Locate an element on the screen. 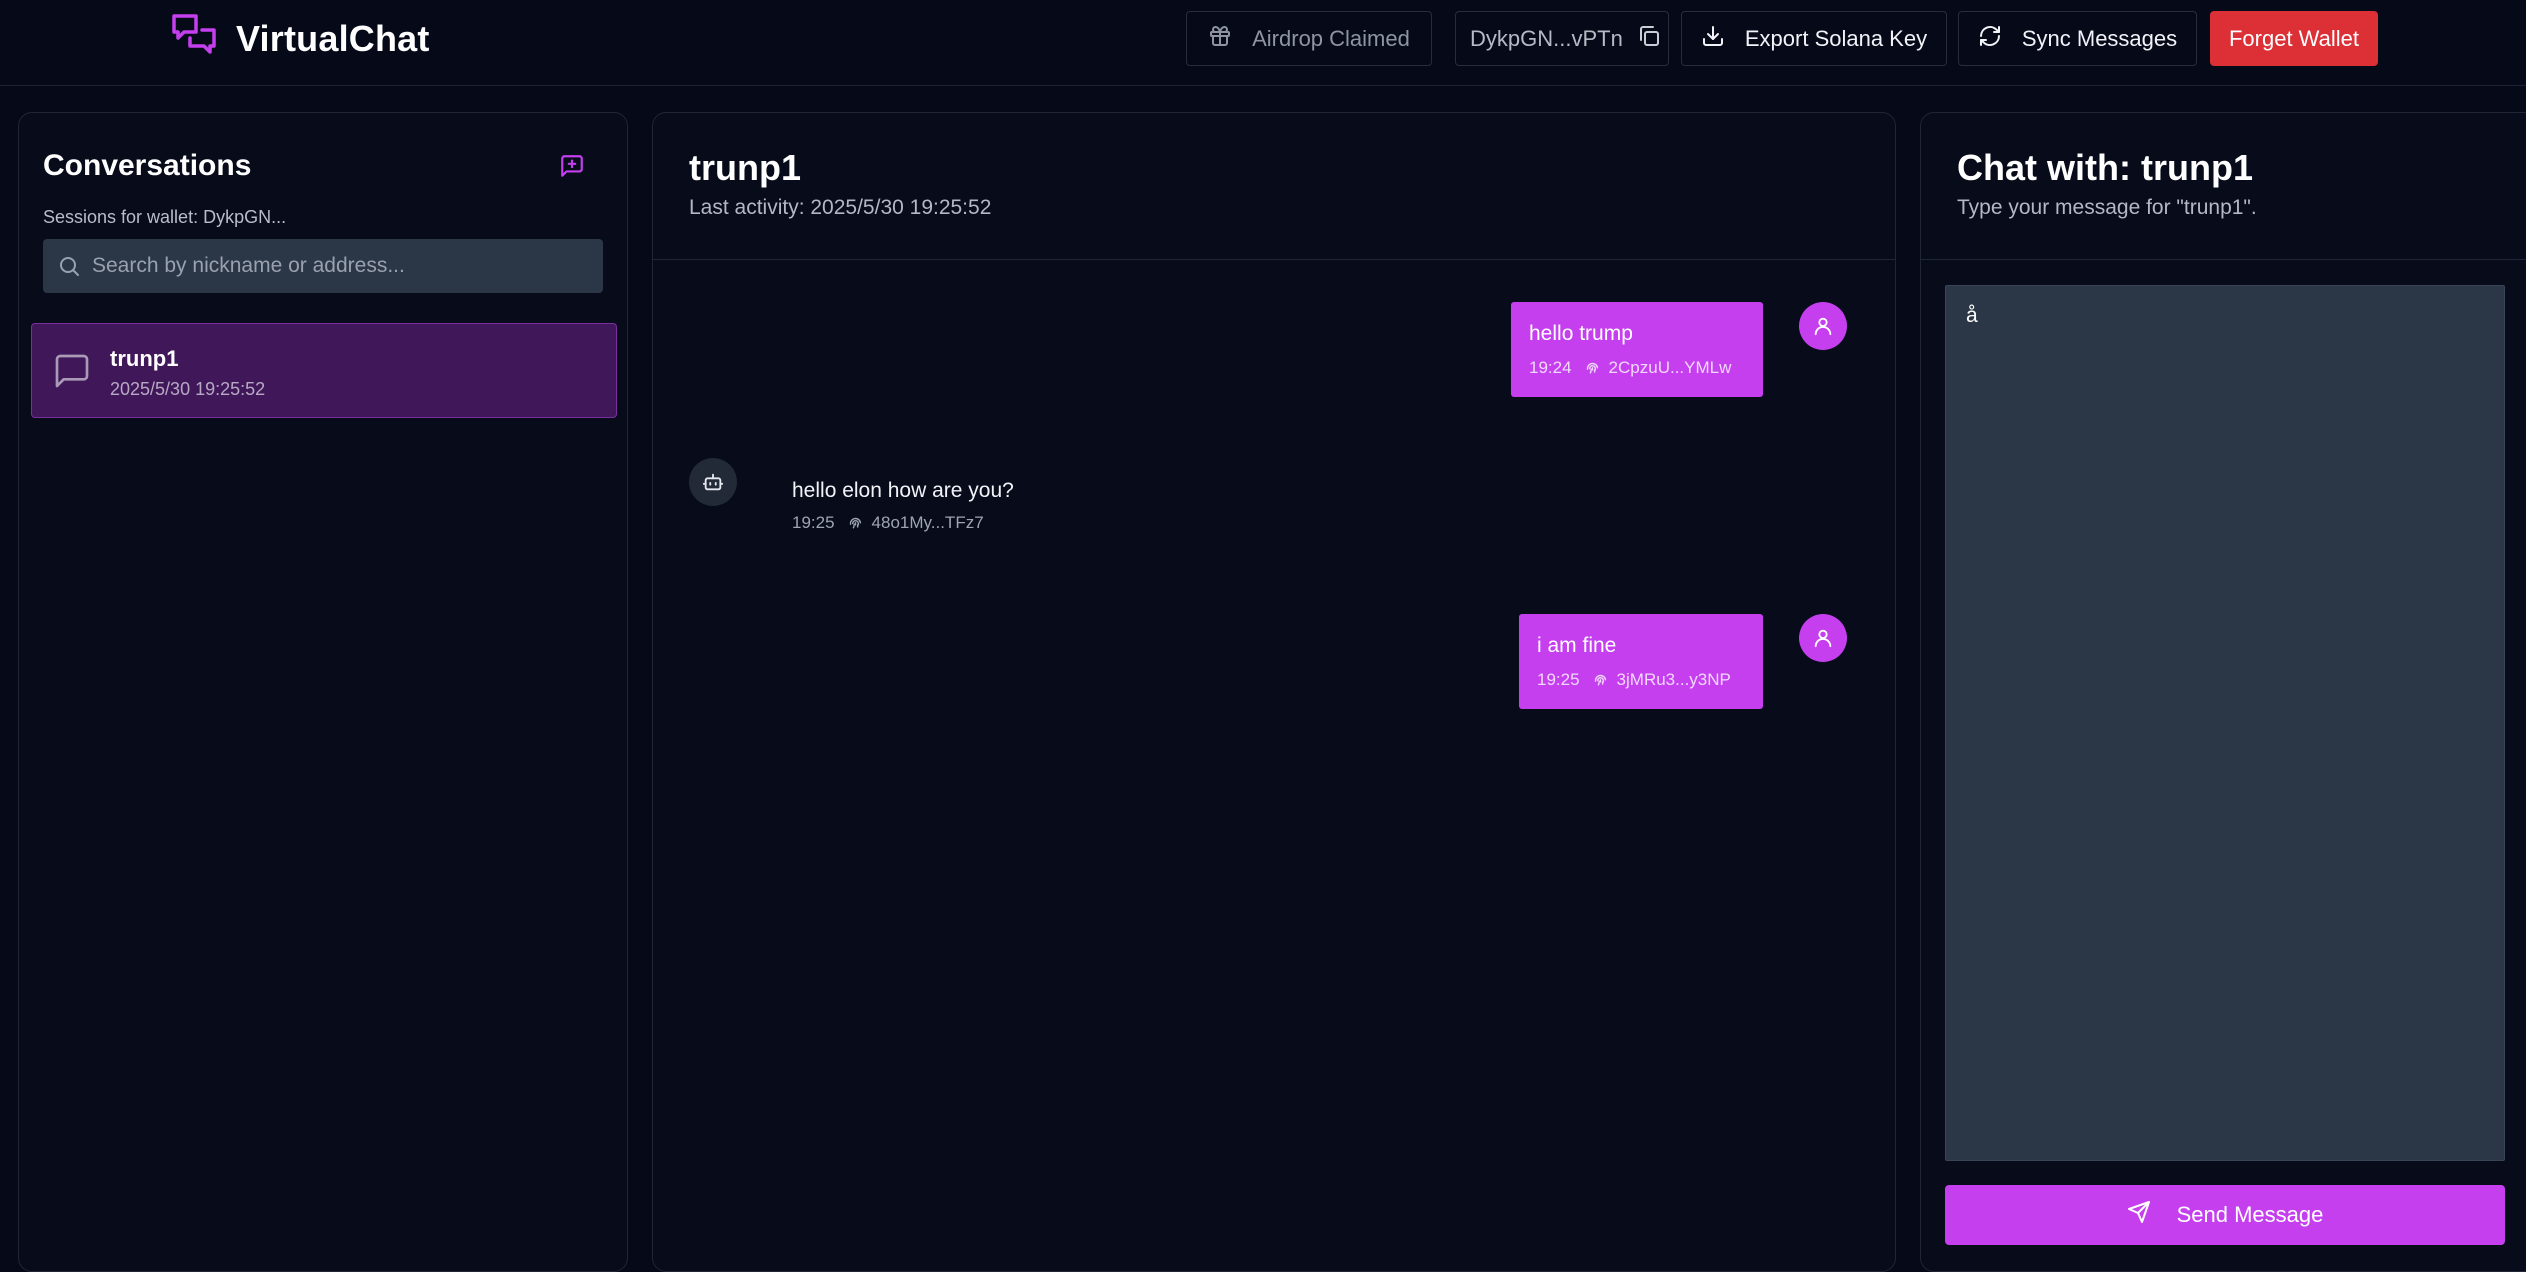  signature-text: 3jMRu3...y3NP is located at coordinates (1673, 679).